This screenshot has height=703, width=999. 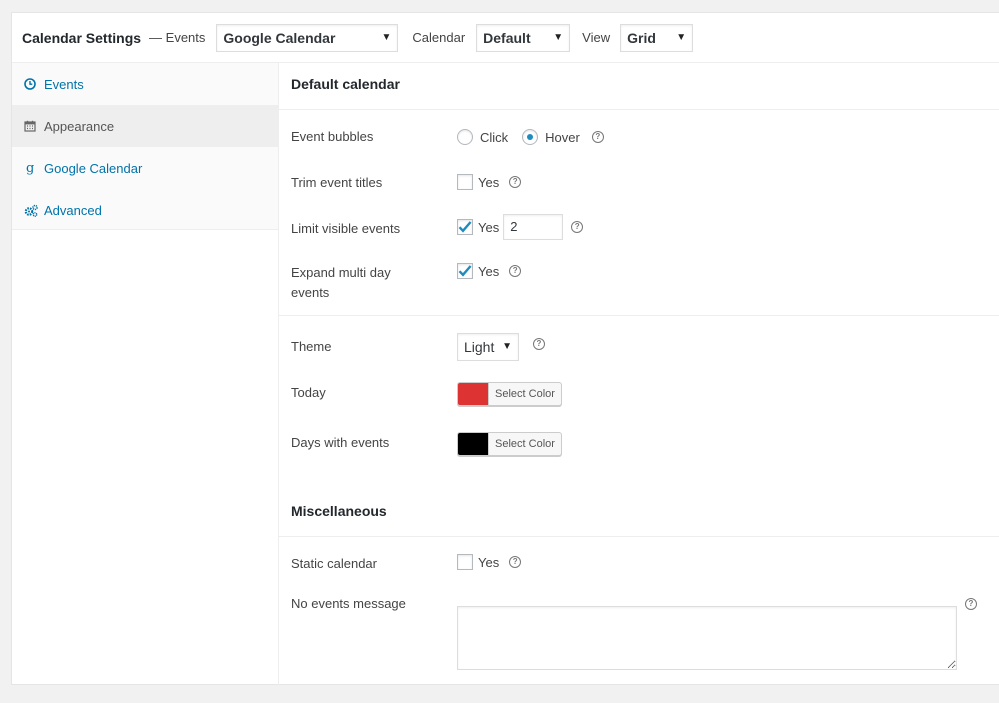 I want to click on event-bubbles-control: Click Hover ?, so click(x=530, y=137).